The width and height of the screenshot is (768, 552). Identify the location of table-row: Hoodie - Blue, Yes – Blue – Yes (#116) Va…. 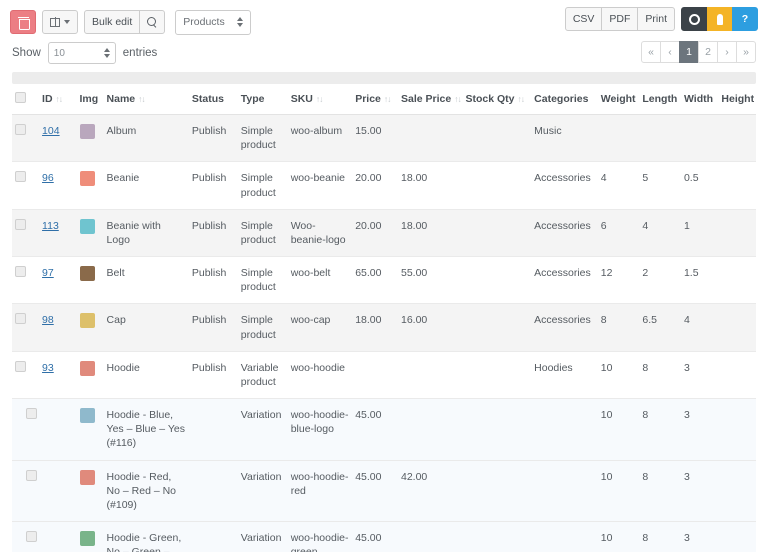
(384, 429).